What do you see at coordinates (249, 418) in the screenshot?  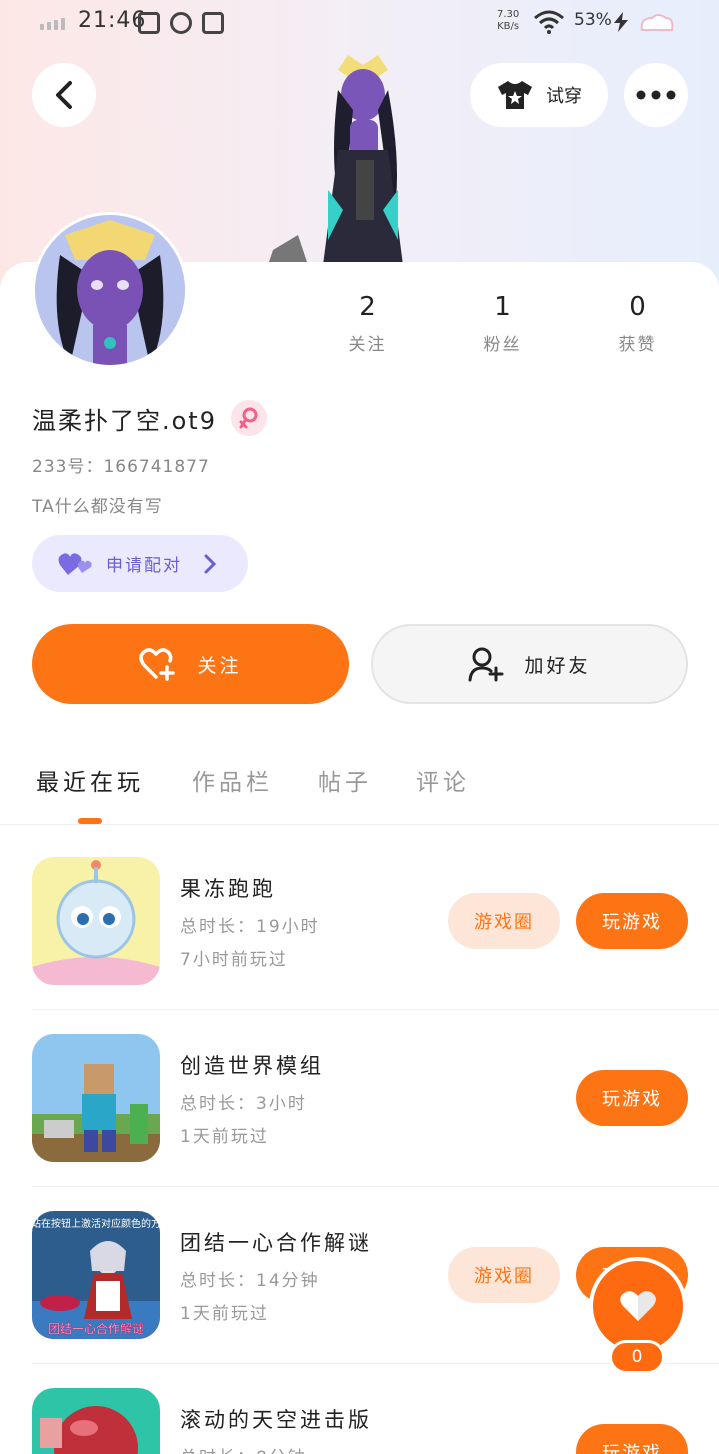 I see `female-gender-icon` at bounding box center [249, 418].